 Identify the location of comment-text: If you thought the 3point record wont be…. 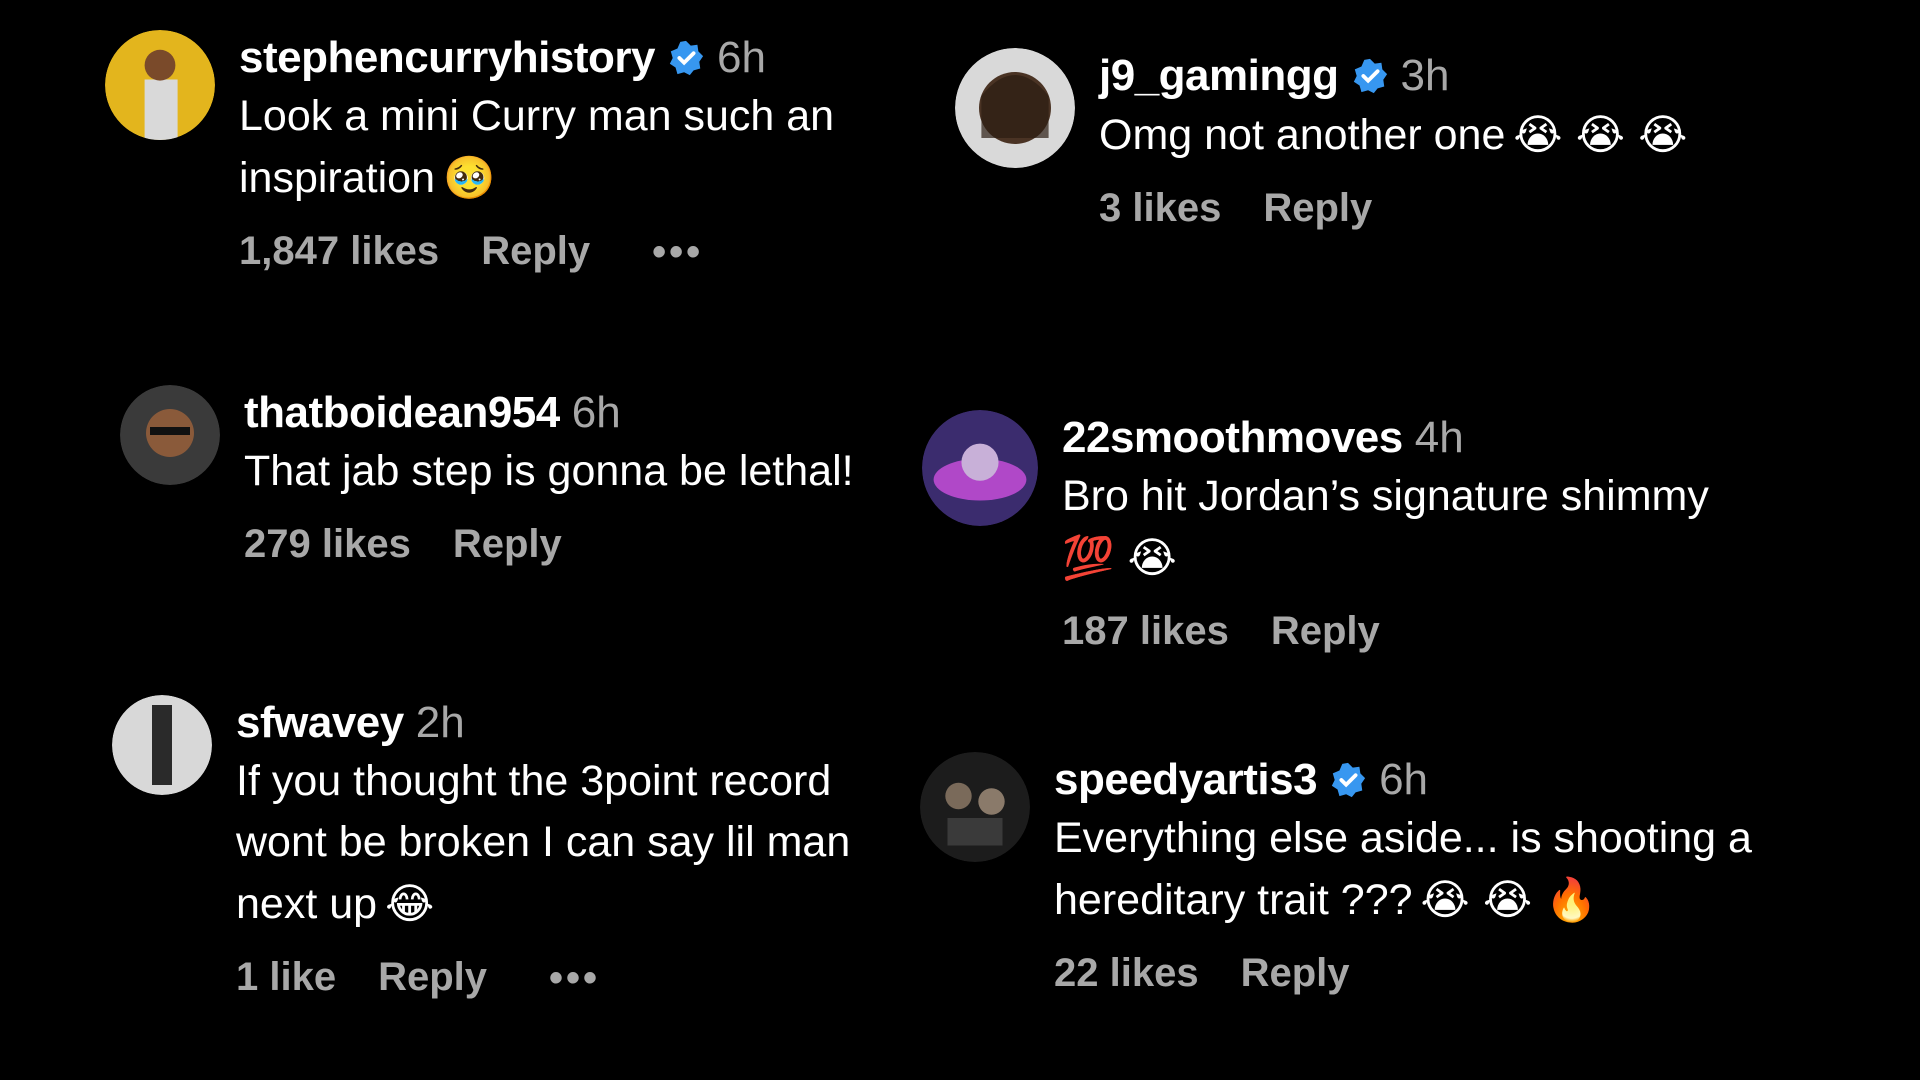
(543, 842).